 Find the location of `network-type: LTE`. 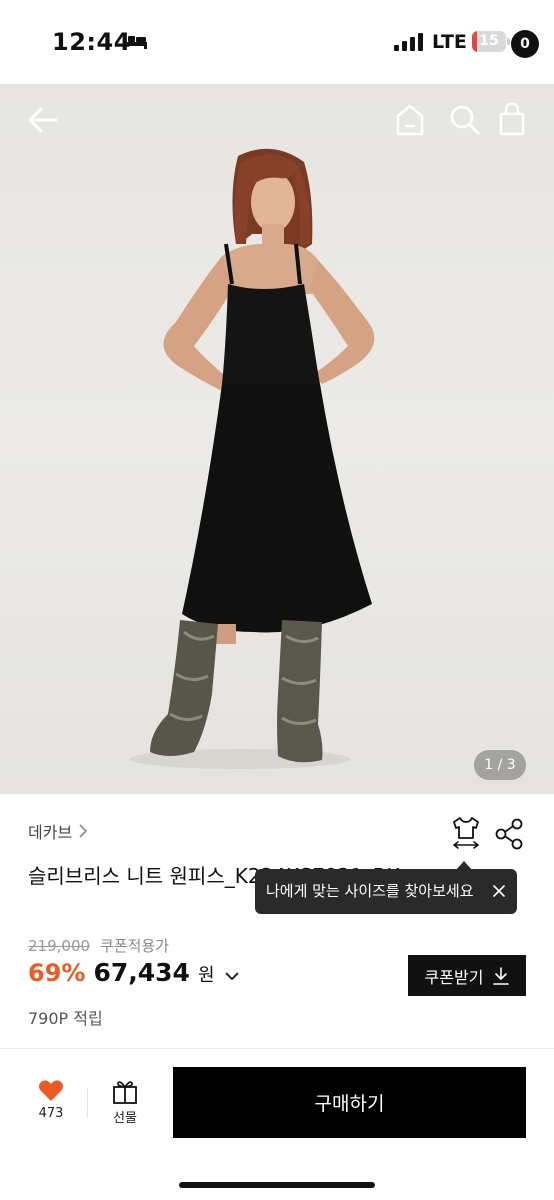

network-type: LTE is located at coordinates (449, 42).